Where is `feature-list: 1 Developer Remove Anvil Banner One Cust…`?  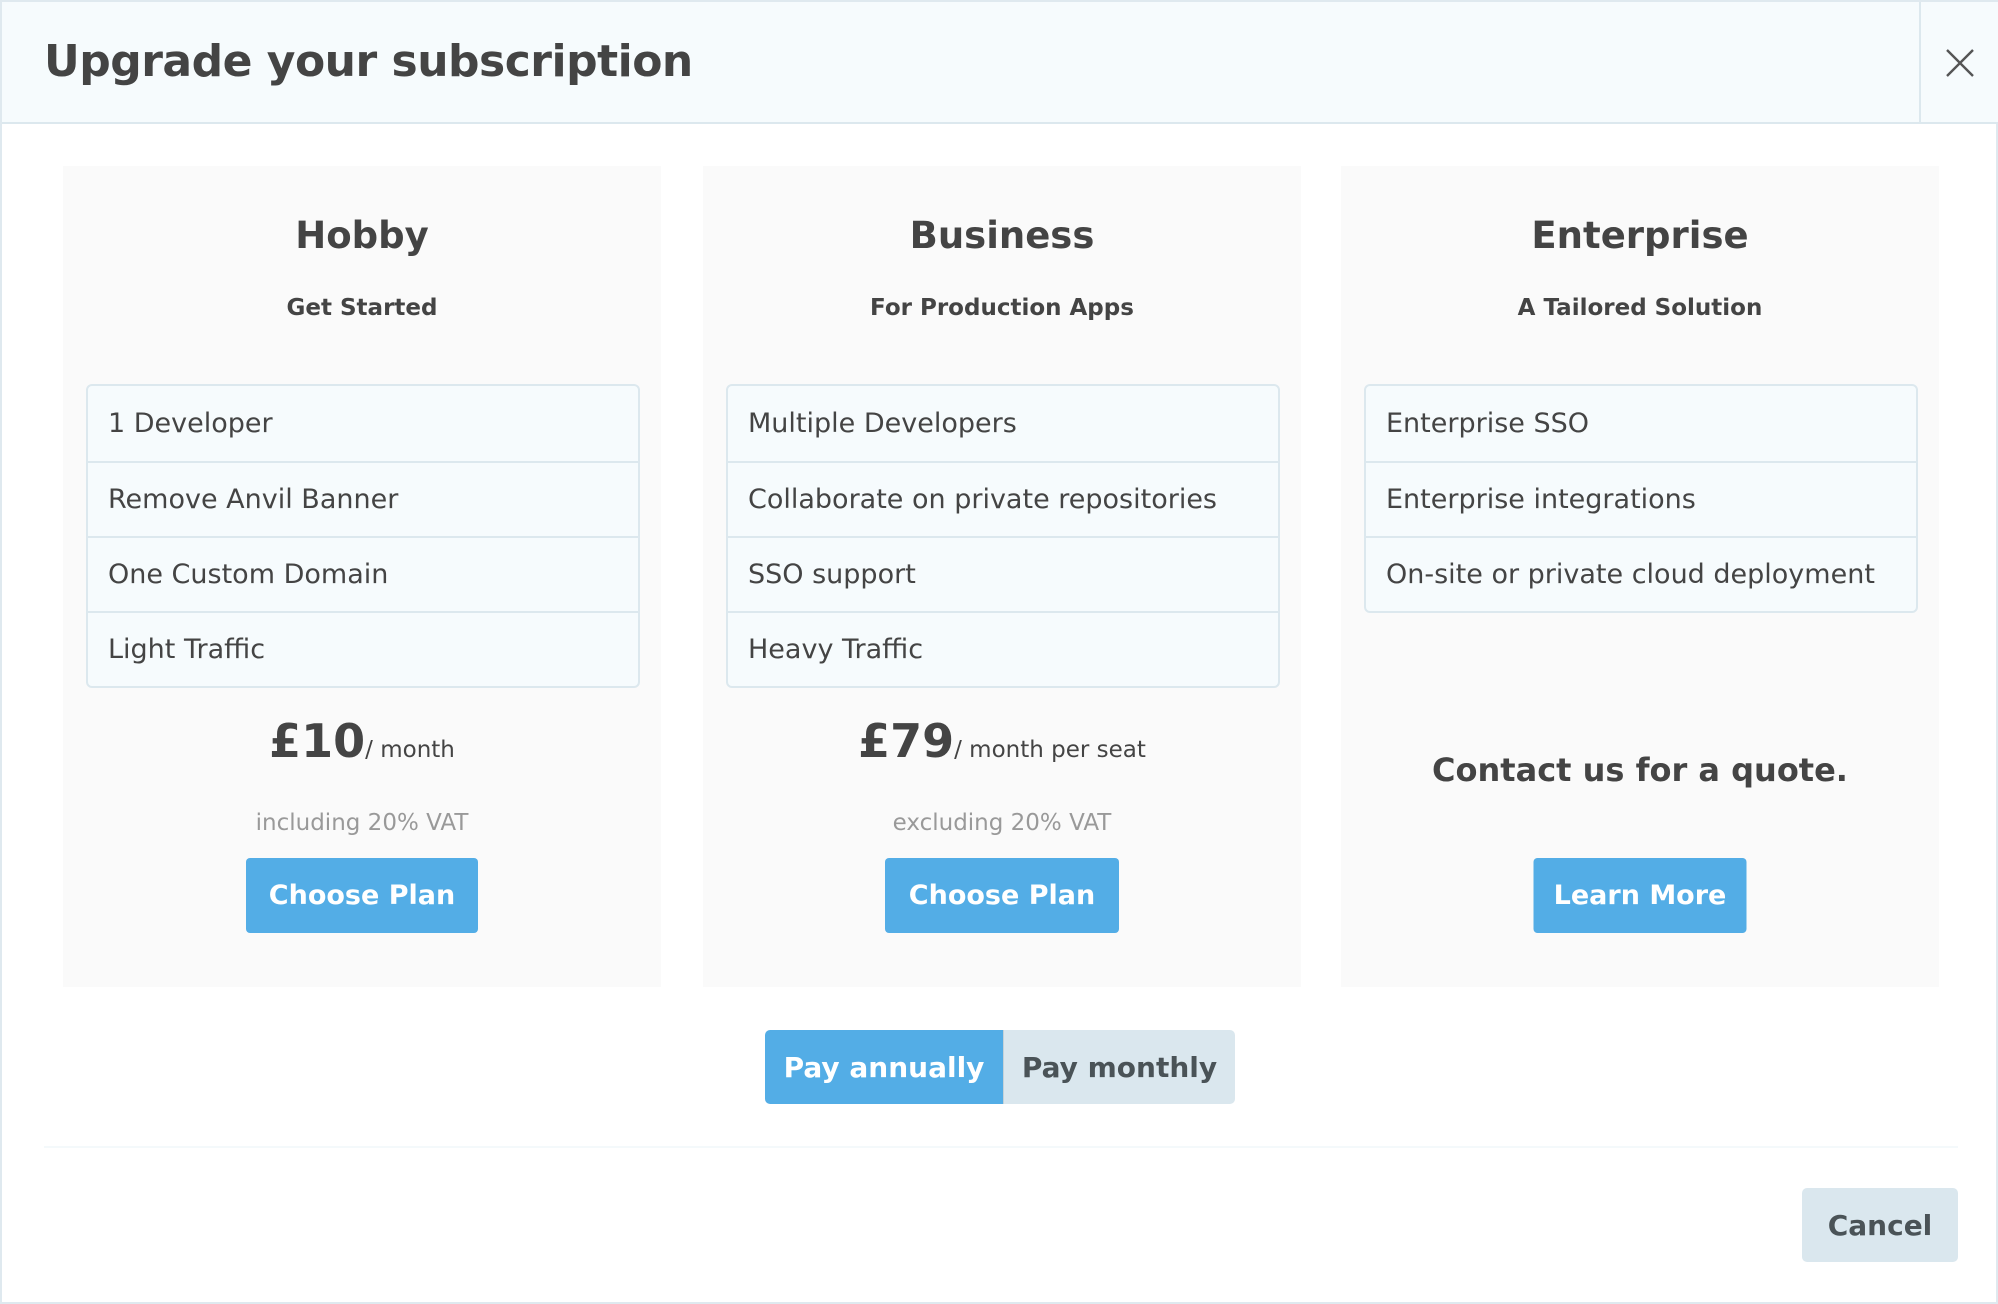
feature-list: 1 Developer Remove Anvil Banner One Cust… is located at coordinates (363, 536).